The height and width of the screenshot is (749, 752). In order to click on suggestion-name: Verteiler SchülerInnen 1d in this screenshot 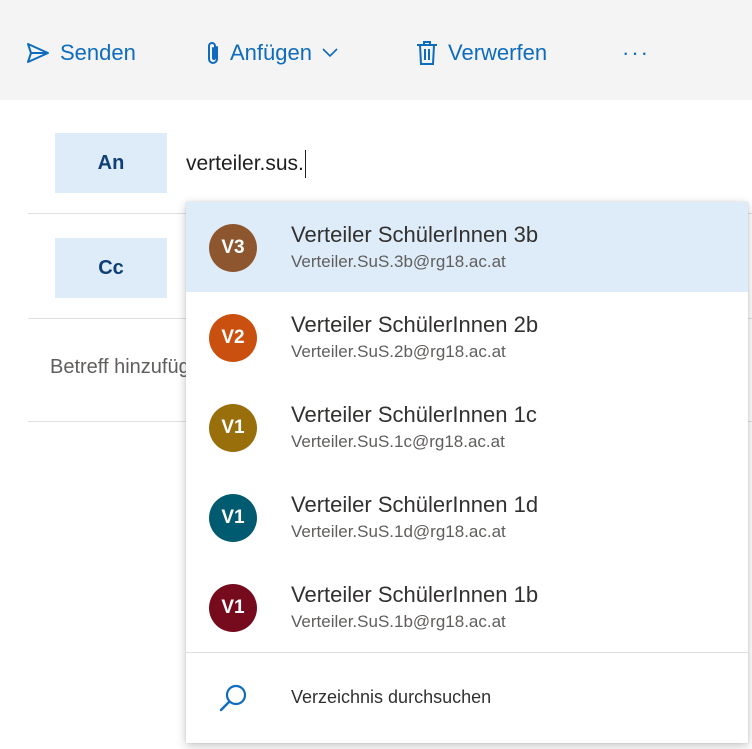, I will do `click(415, 504)`.